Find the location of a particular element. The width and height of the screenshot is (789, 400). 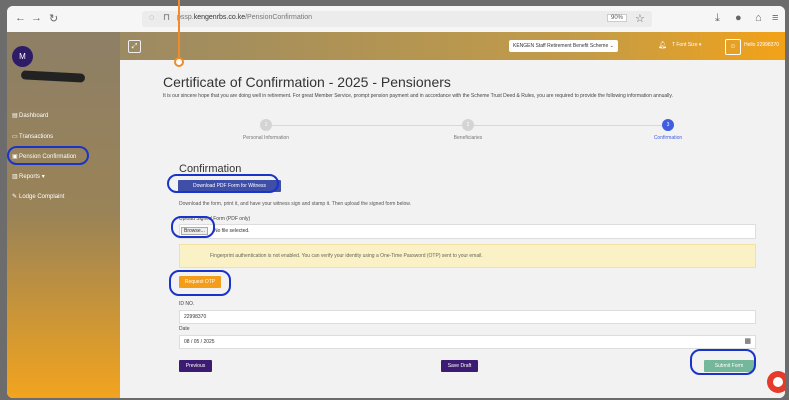

chat-widget-icon is located at coordinates (776, 382).